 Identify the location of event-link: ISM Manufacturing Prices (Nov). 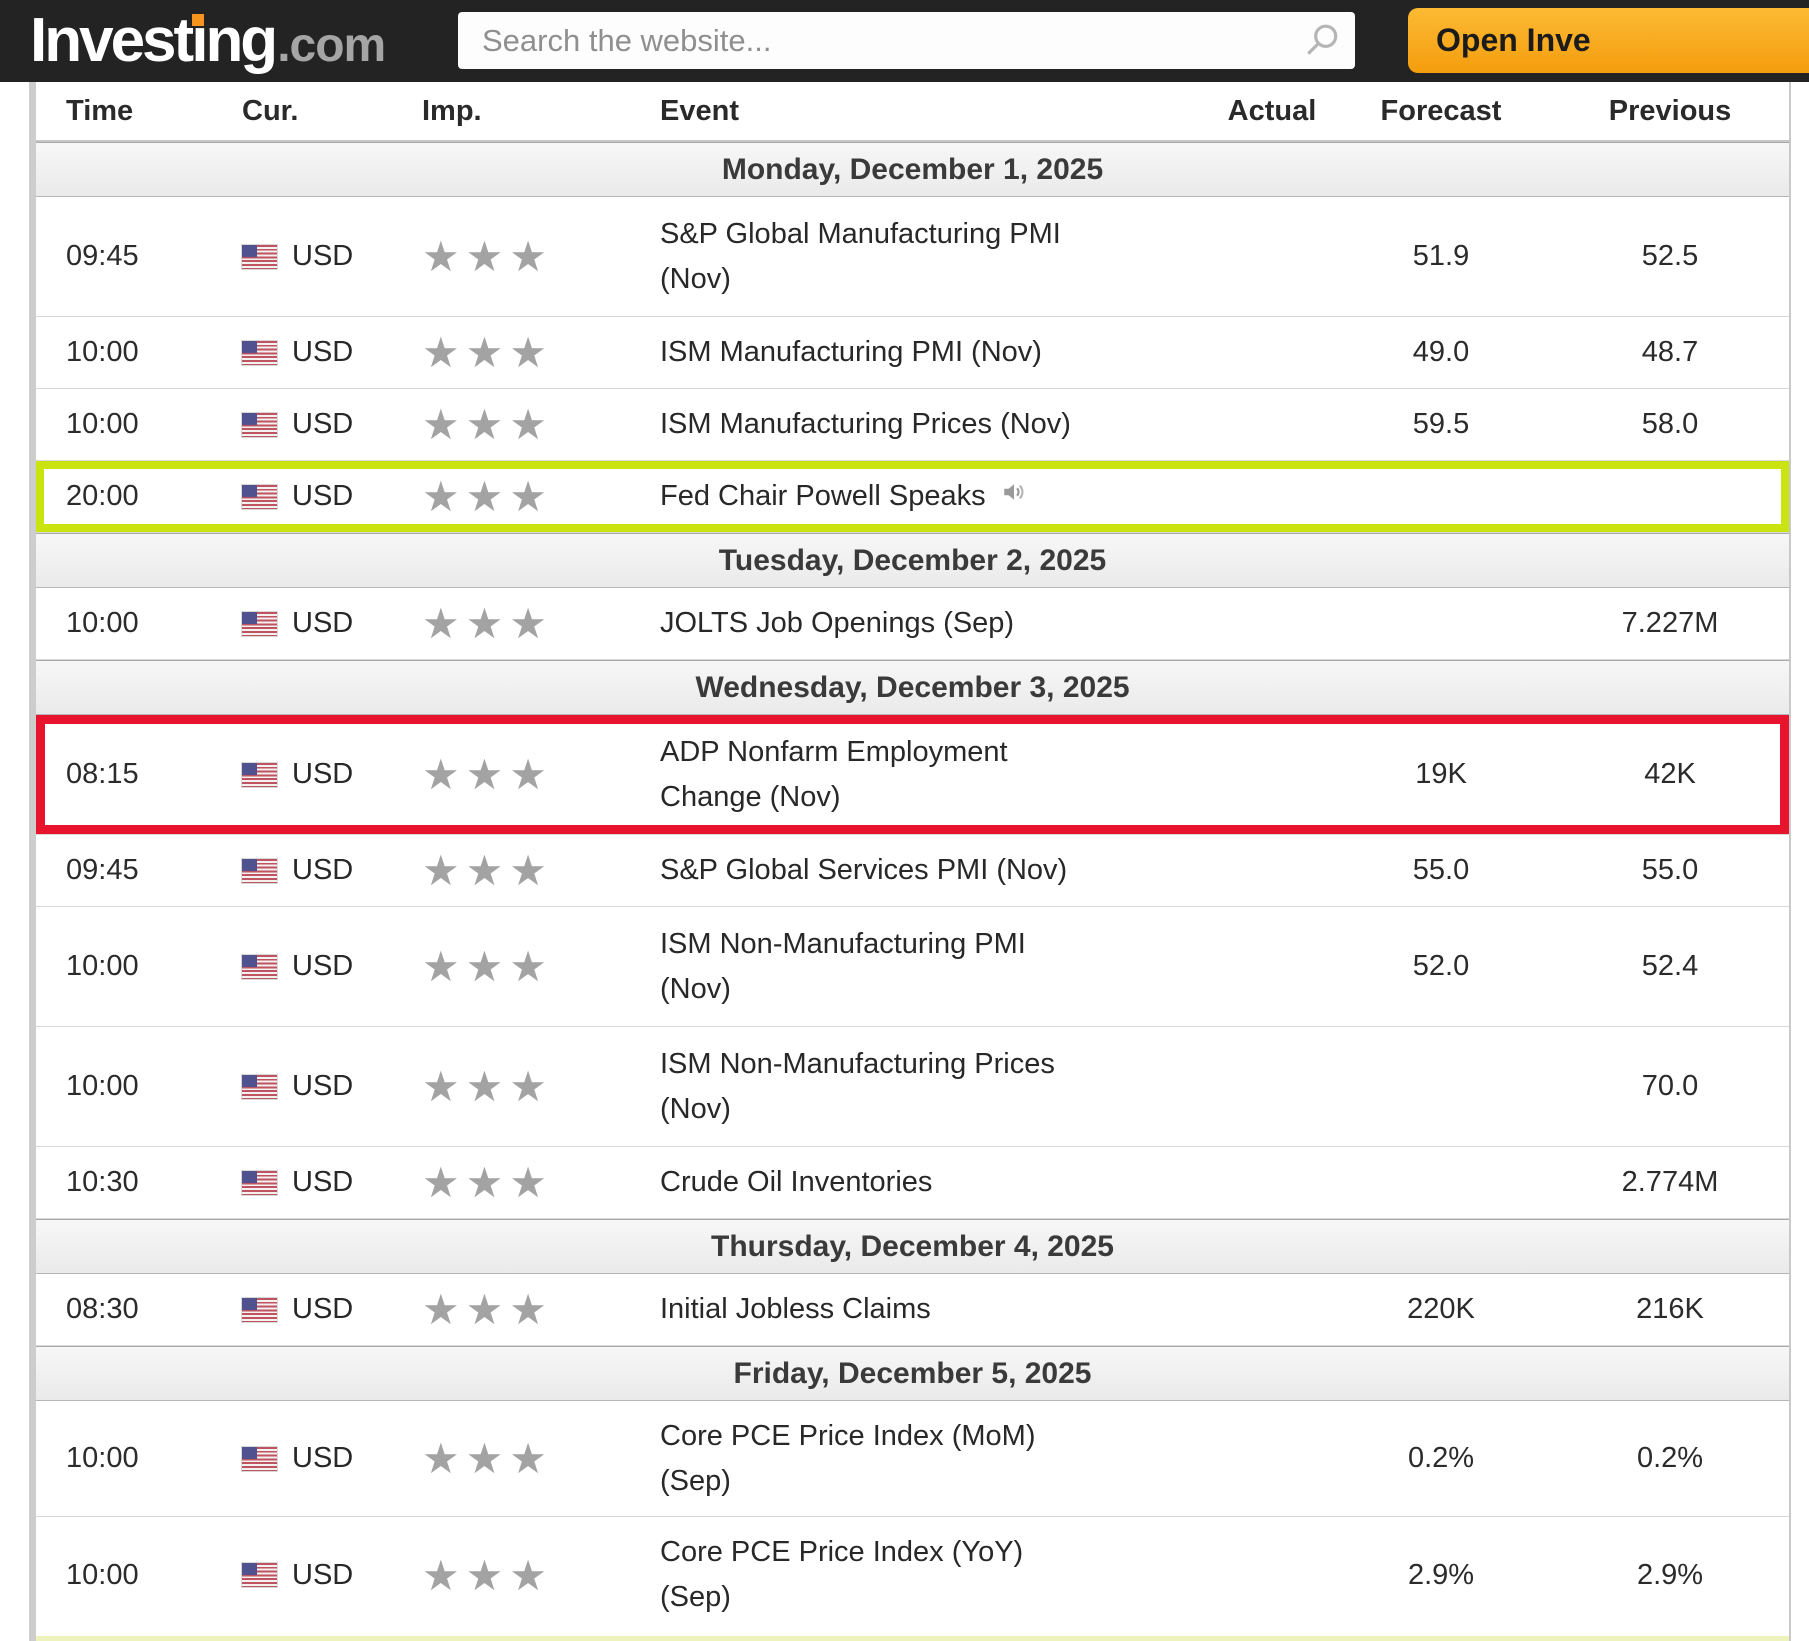
(916, 424).